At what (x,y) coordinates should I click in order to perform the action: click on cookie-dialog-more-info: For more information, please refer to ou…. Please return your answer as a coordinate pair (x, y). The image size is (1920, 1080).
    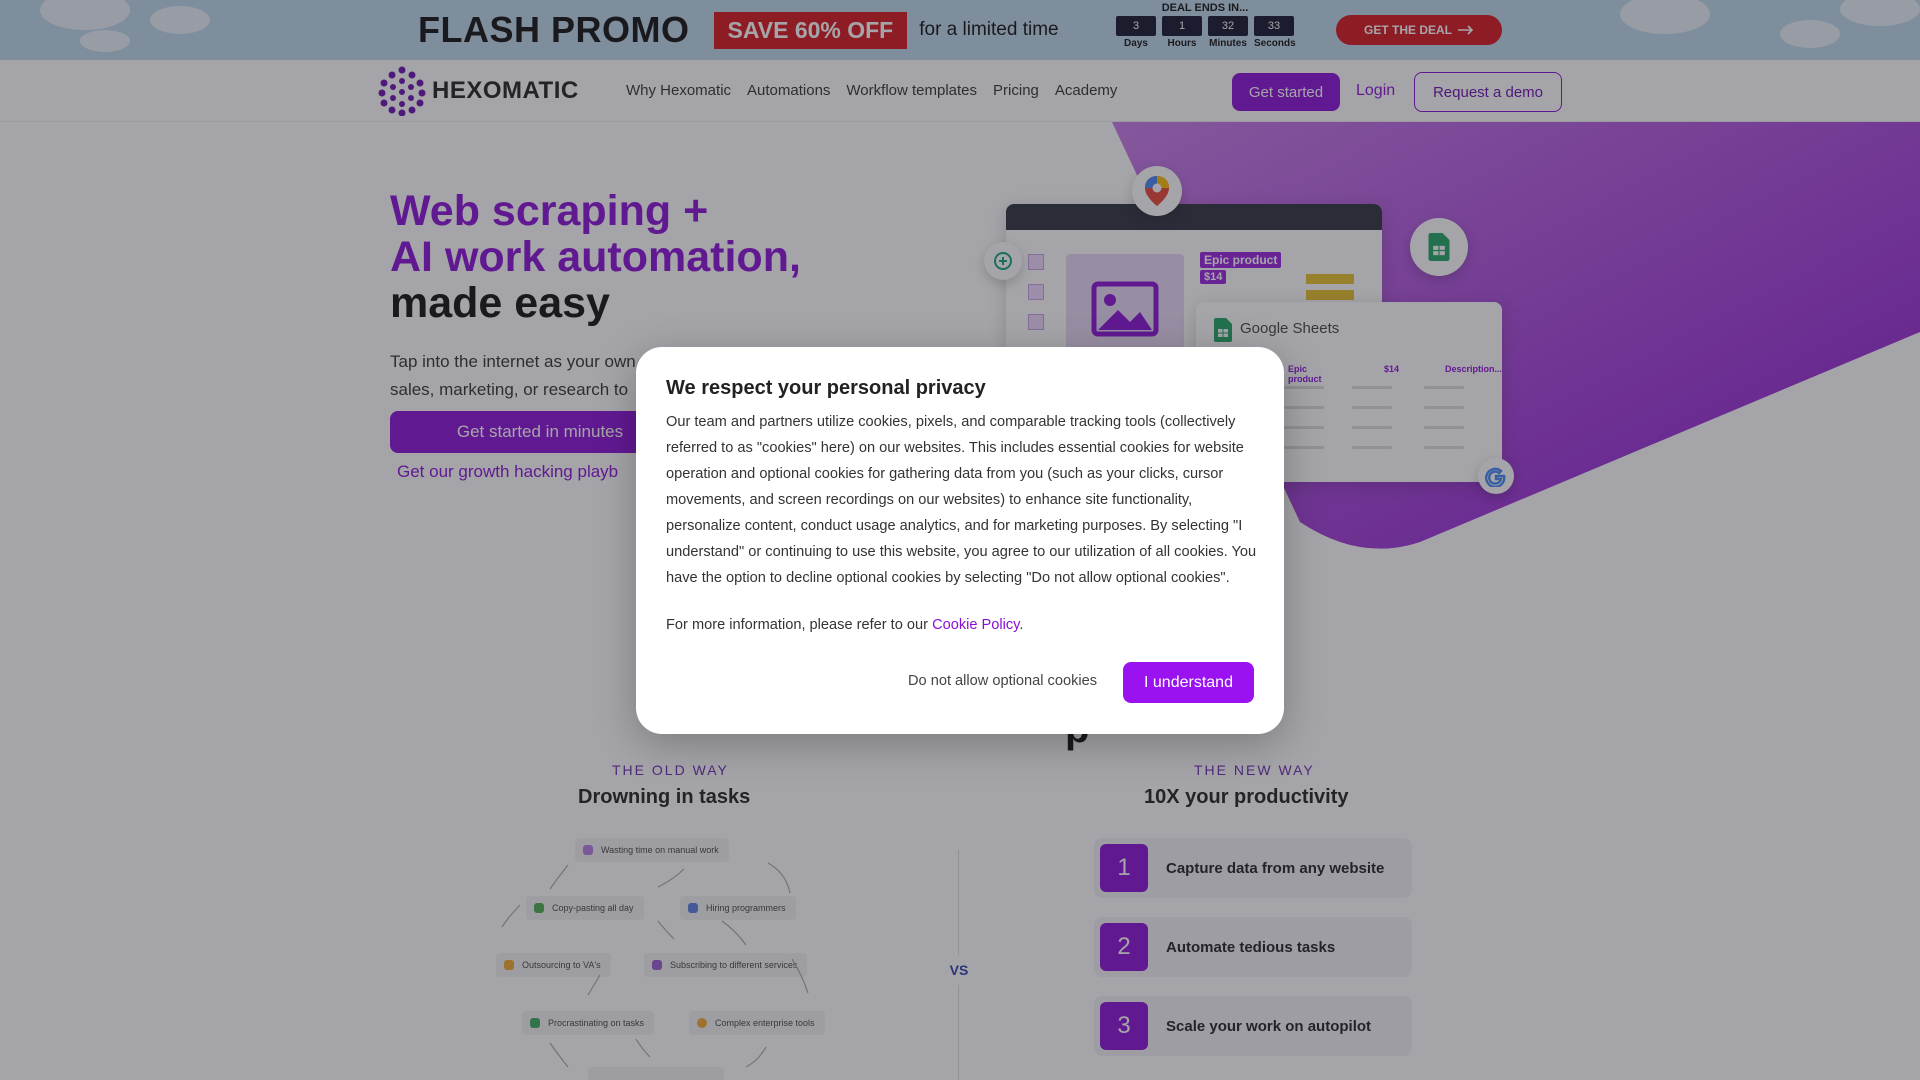
    Looking at the image, I should click on (844, 625).